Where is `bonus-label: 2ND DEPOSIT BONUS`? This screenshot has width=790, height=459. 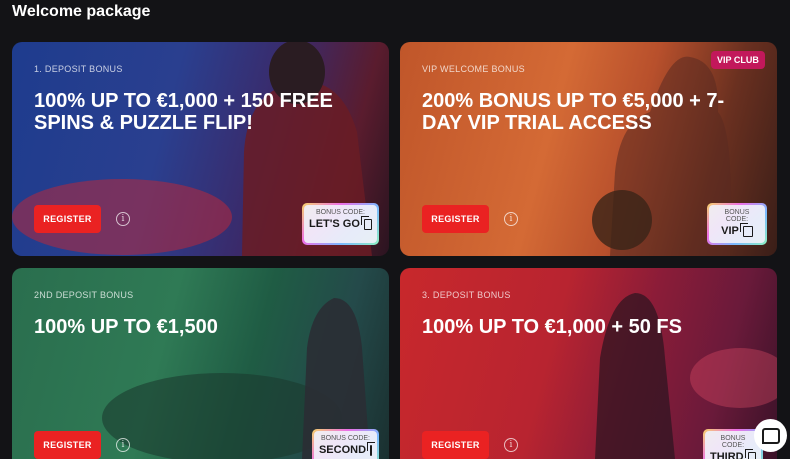
bonus-label: 2ND DEPOSIT BONUS is located at coordinates (84, 295).